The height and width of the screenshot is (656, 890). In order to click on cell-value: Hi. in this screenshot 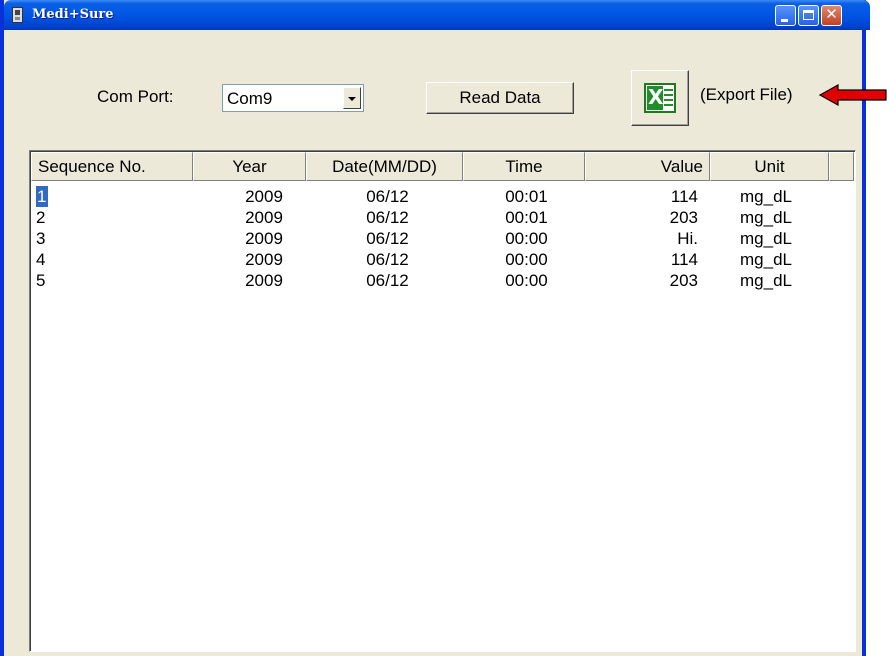, I will do `click(687, 238)`.